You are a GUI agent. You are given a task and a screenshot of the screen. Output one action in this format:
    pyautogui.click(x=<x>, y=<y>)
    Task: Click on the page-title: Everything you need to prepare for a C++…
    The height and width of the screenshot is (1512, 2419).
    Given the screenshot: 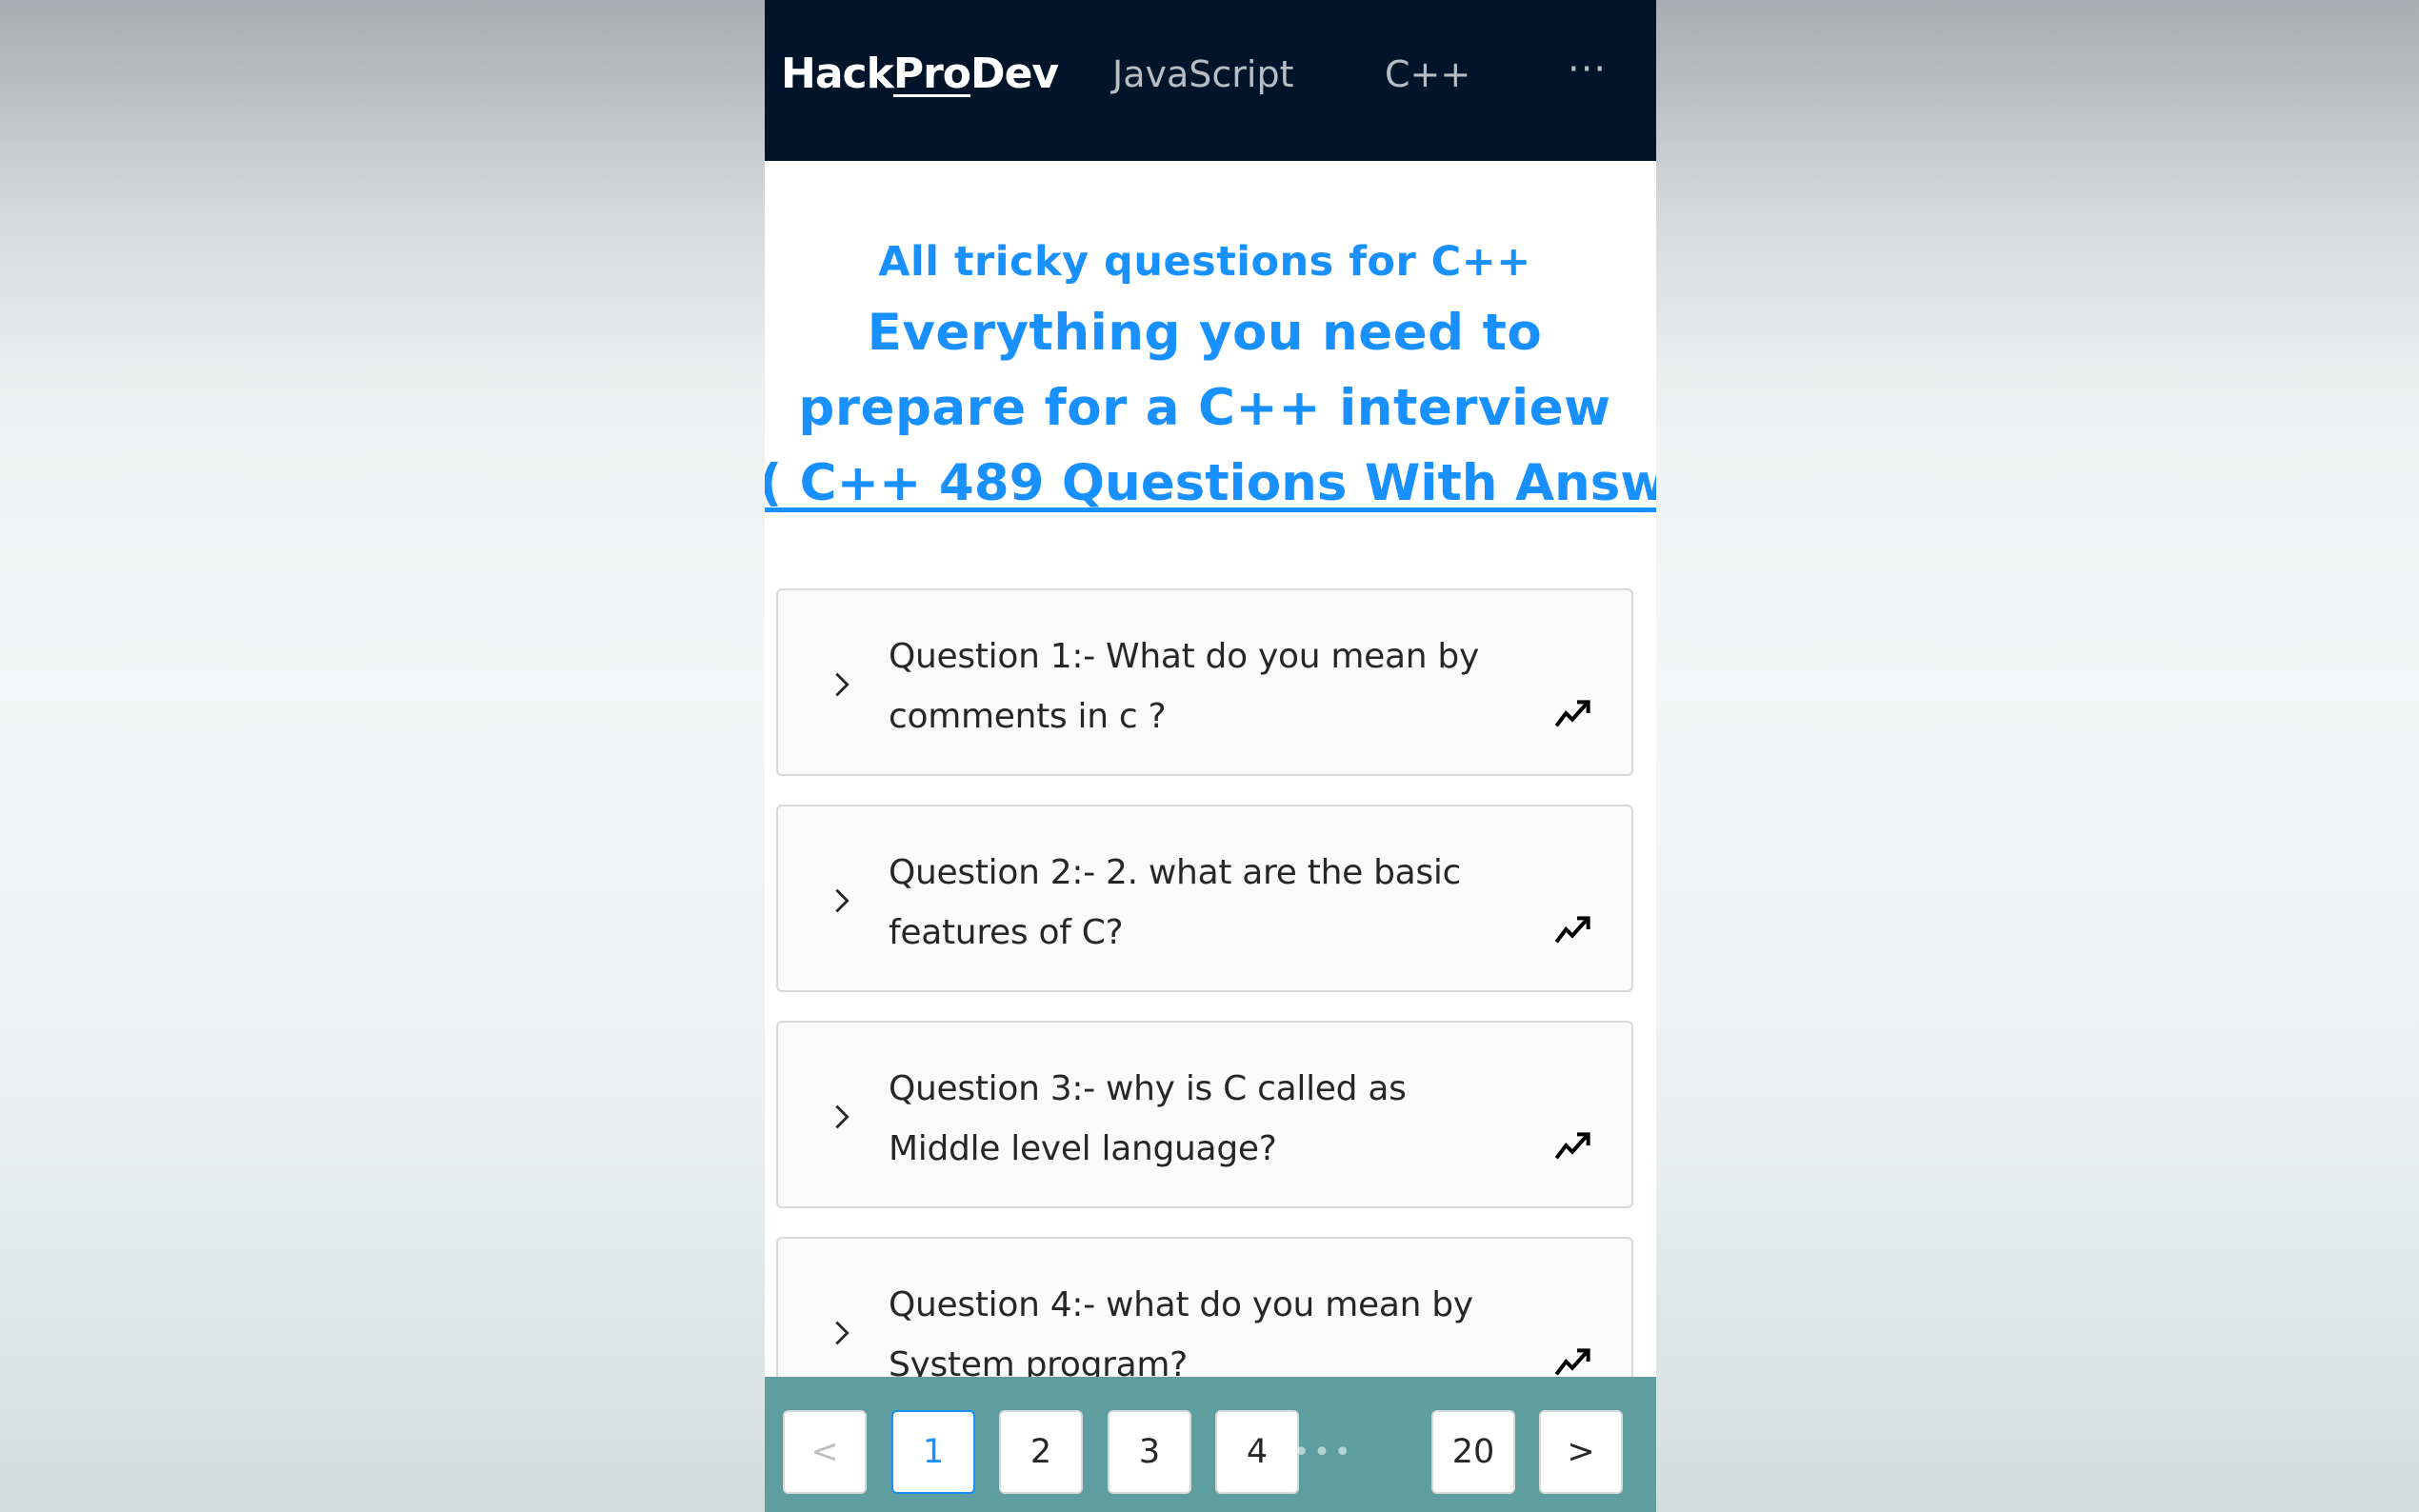 What is the action you would take?
    pyautogui.click(x=1204, y=370)
    